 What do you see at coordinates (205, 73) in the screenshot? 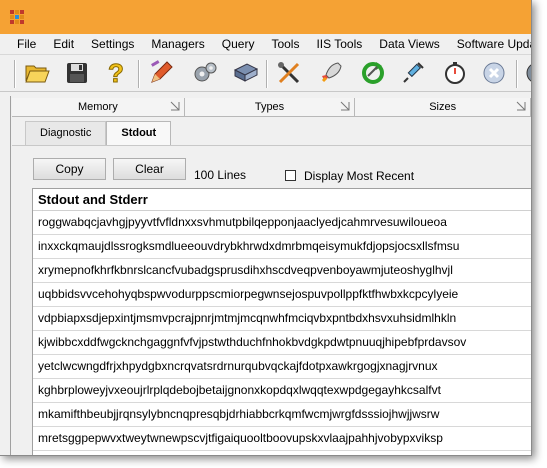
I see `gears-icon` at bounding box center [205, 73].